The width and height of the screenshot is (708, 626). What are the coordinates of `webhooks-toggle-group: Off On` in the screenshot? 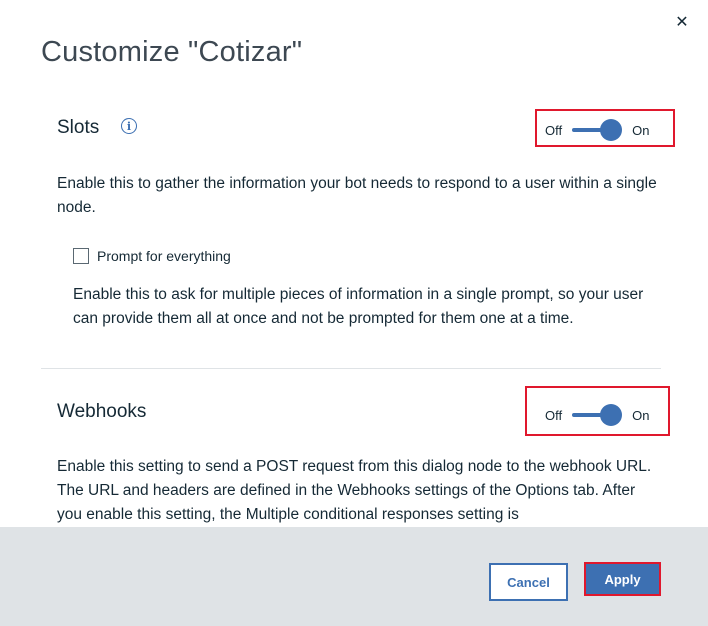 It's located at (597, 411).